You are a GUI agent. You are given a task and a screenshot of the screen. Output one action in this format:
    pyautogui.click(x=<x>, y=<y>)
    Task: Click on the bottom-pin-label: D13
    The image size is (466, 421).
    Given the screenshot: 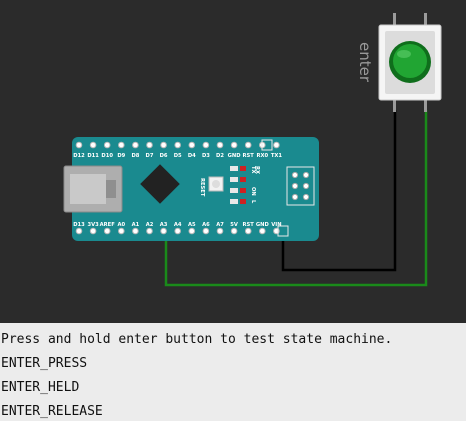 What is the action you would take?
    pyautogui.click(x=79, y=225)
    